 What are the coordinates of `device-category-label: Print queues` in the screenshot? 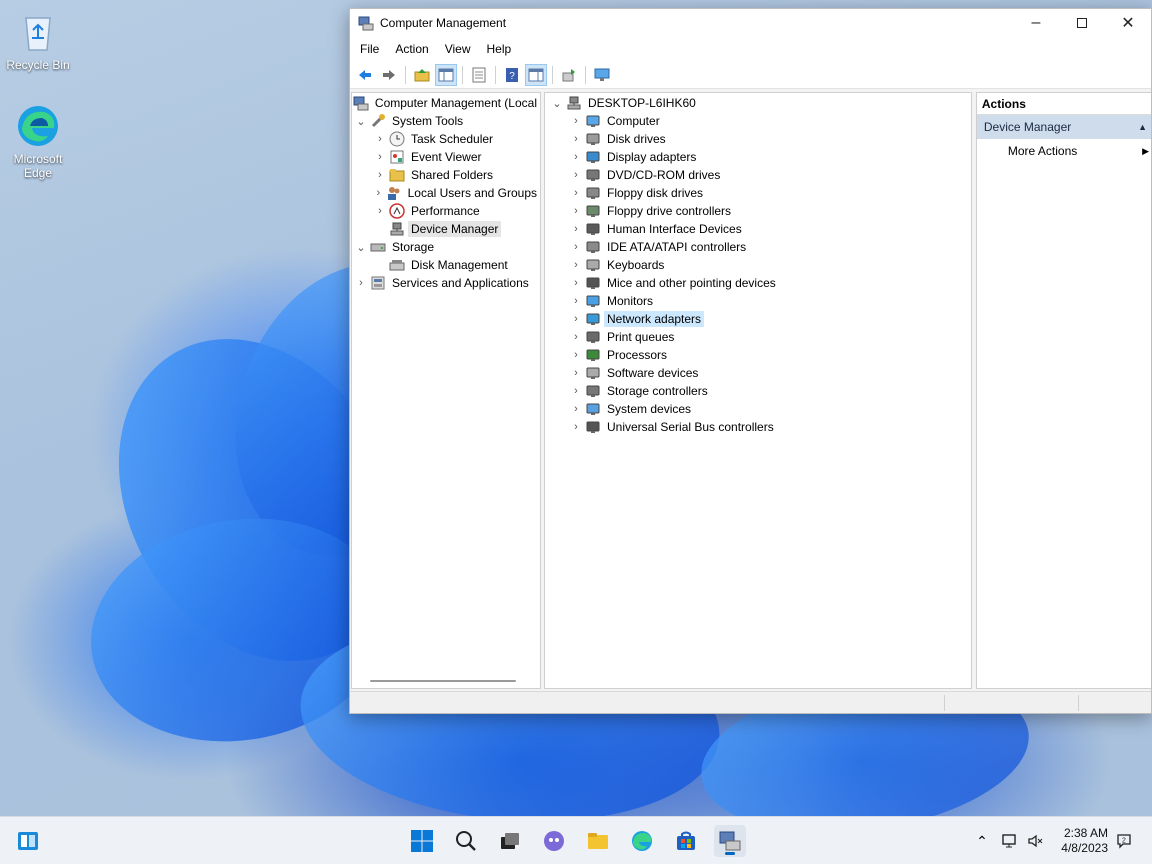 It's located at (641, 337).